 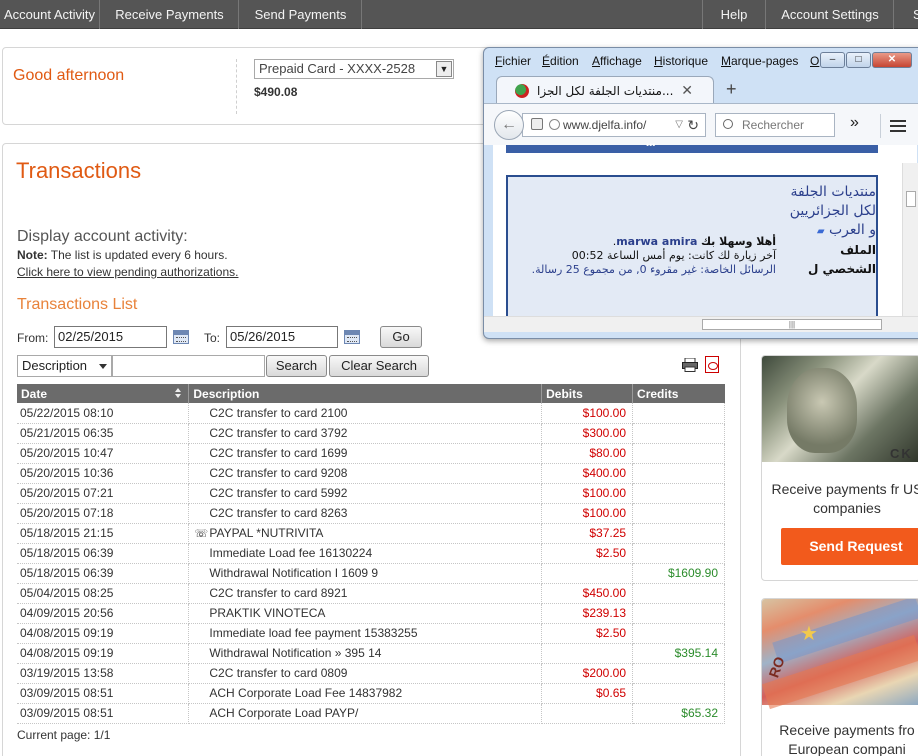 I want to click on search-button: Search, so click(x=296, y=366).